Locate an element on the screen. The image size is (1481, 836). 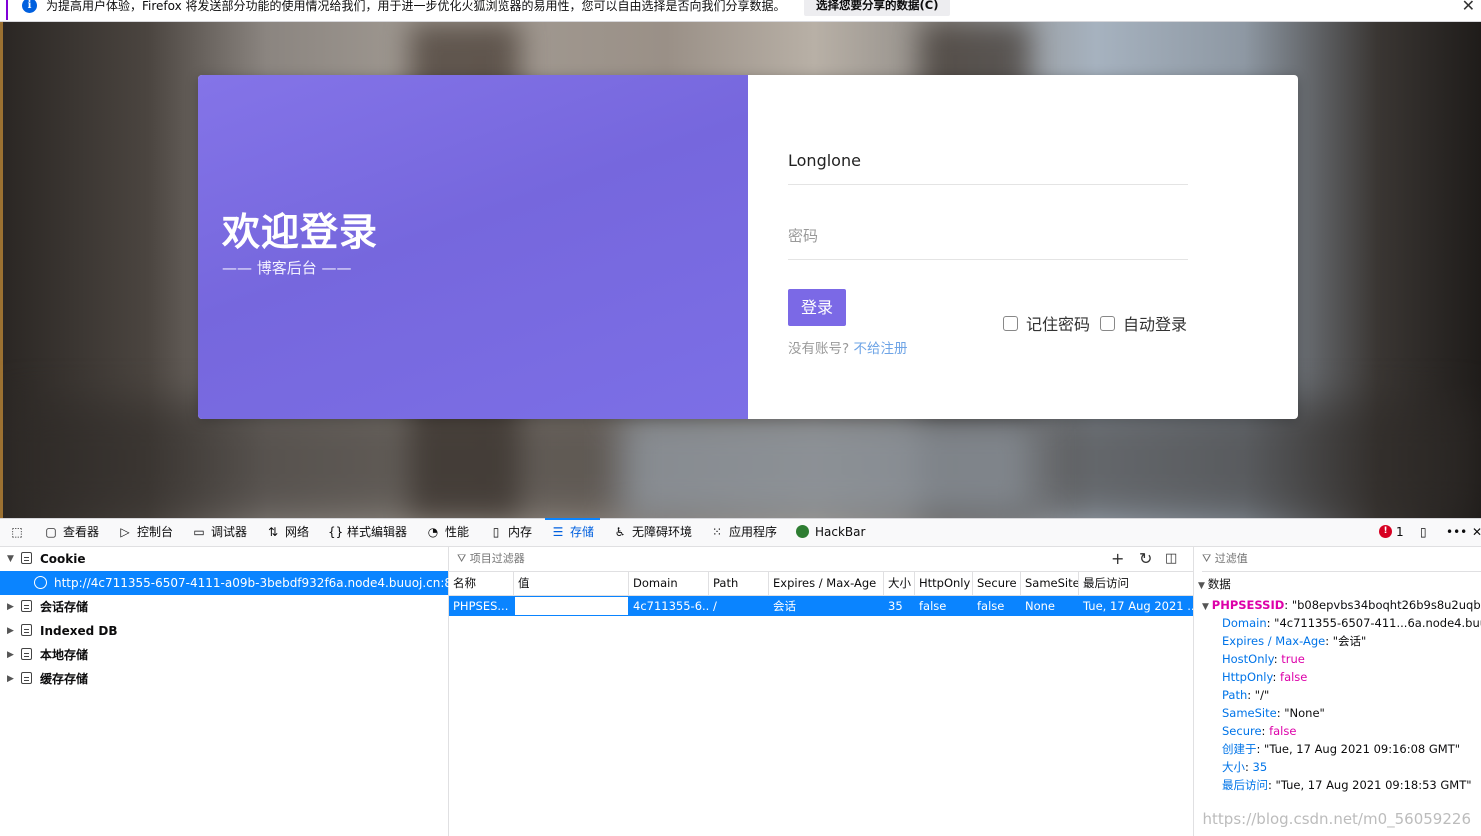
tab-style-editor: {} 样式编辑器 is located at coordinates (367, 532).